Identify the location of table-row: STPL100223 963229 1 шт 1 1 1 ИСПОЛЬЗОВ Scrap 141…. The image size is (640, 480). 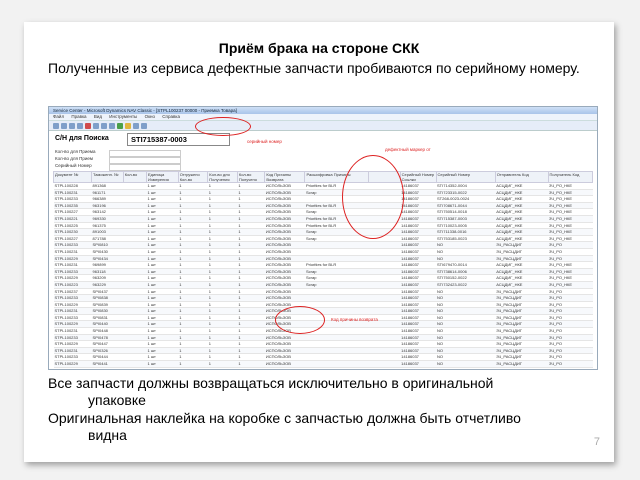
(323, 285).